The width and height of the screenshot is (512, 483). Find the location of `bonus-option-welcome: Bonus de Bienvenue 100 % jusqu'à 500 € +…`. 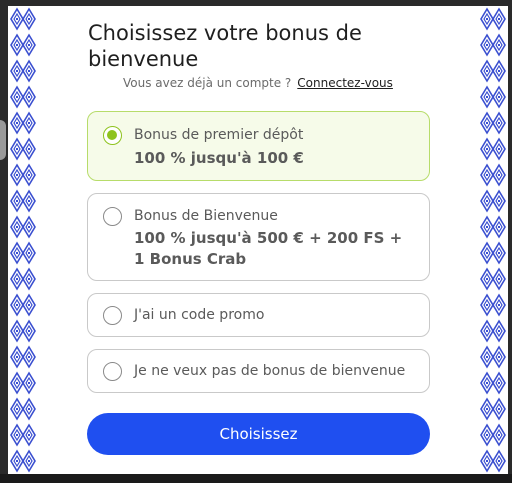

bonus-option-welcome: Bonus de Bienvenue 100 % jusqu'à 500 € +… is located at coordinates (258, 237).